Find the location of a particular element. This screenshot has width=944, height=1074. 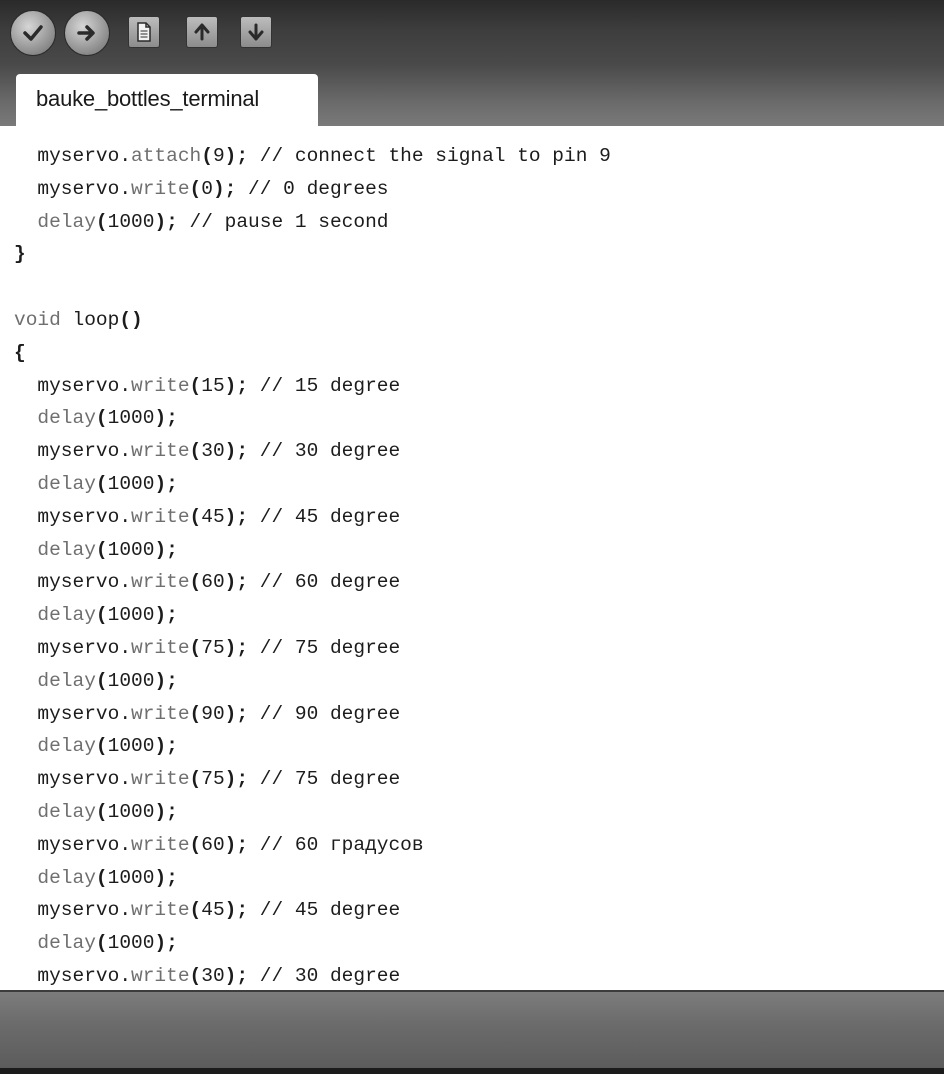

arrow-down-icon is located at coordinates (256, 32).